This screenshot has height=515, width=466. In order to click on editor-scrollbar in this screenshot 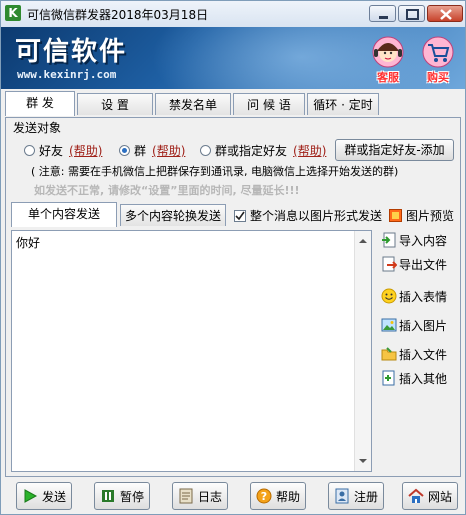, I will do `click(362, 351)`.